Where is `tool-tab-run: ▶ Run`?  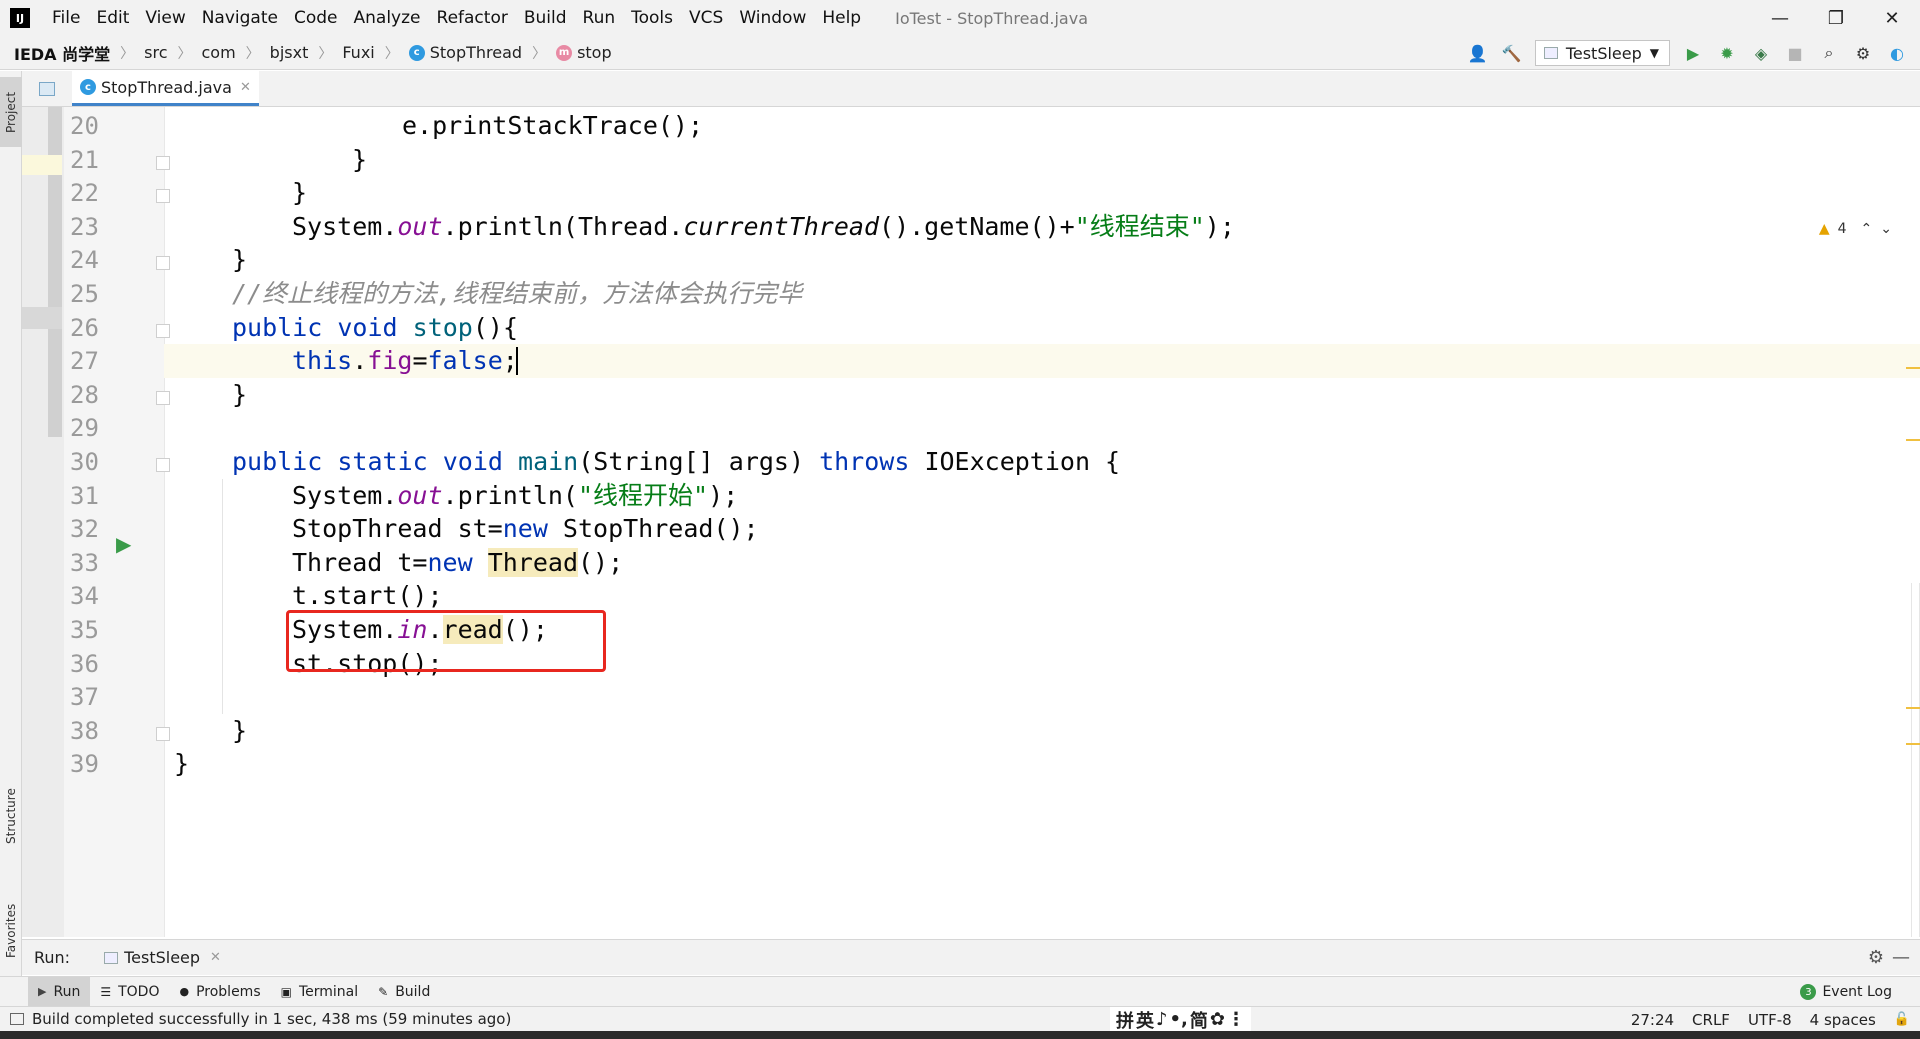
tool-tab-run: ▶ Run is located at coordinates (59, 991).